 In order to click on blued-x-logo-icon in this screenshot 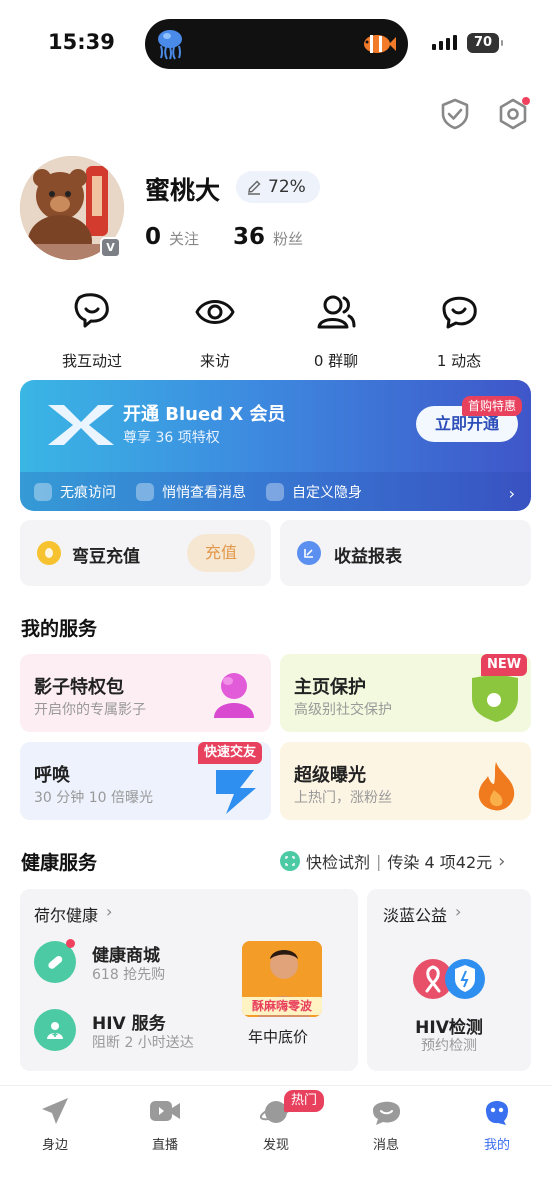, I will do `click(81, 425)`.